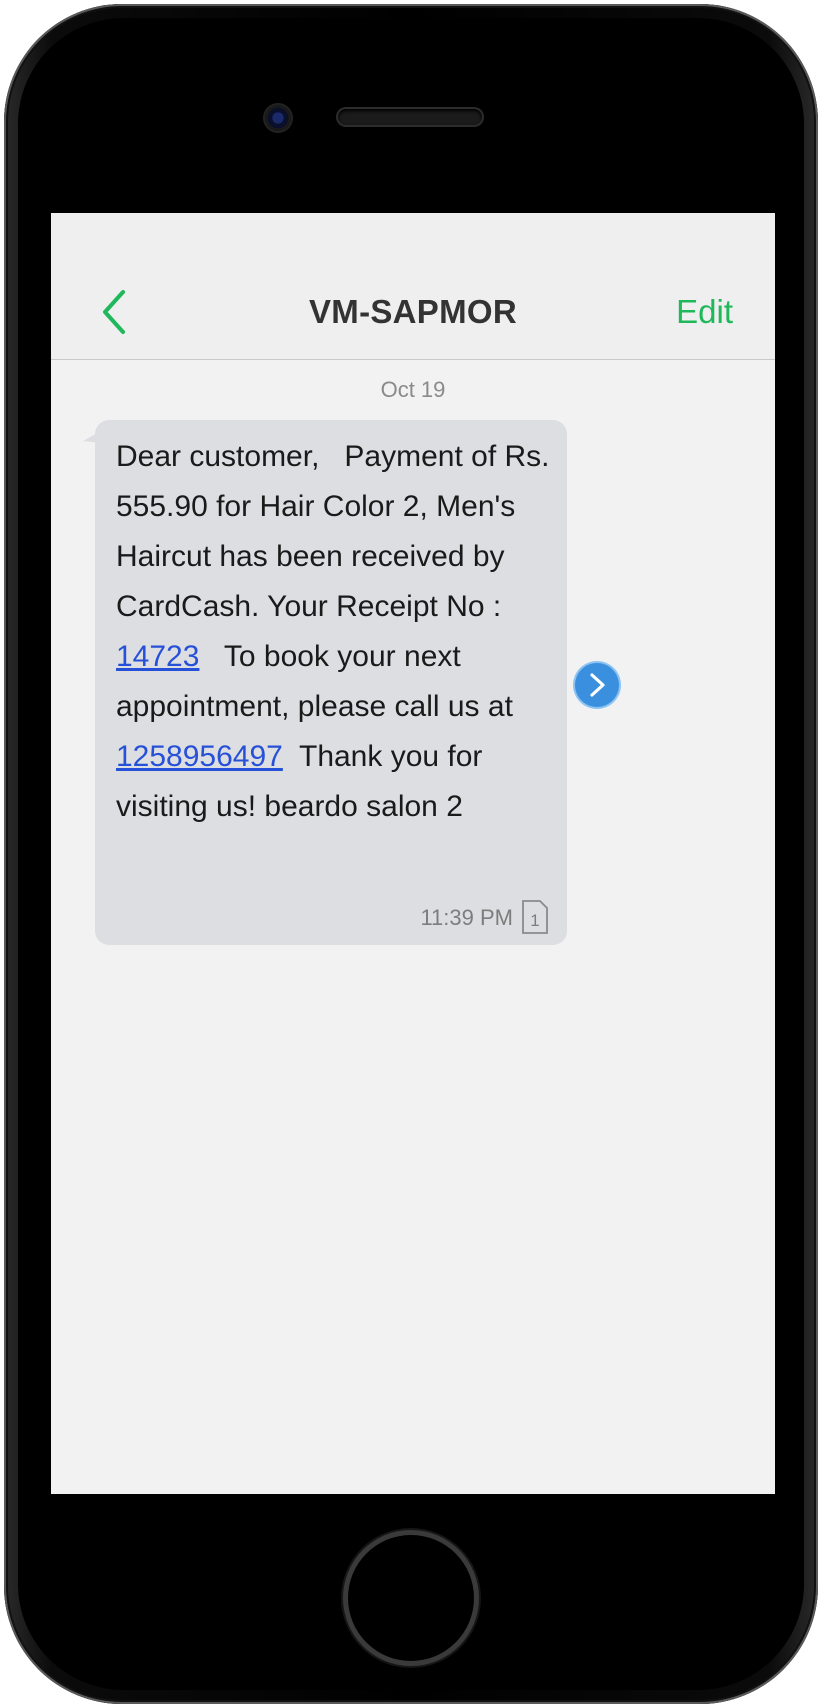  What do you see at coordinates (157, 656) in the screenshot?
I see `receipt-number-link: 14723` at bounding box center [157, 656].